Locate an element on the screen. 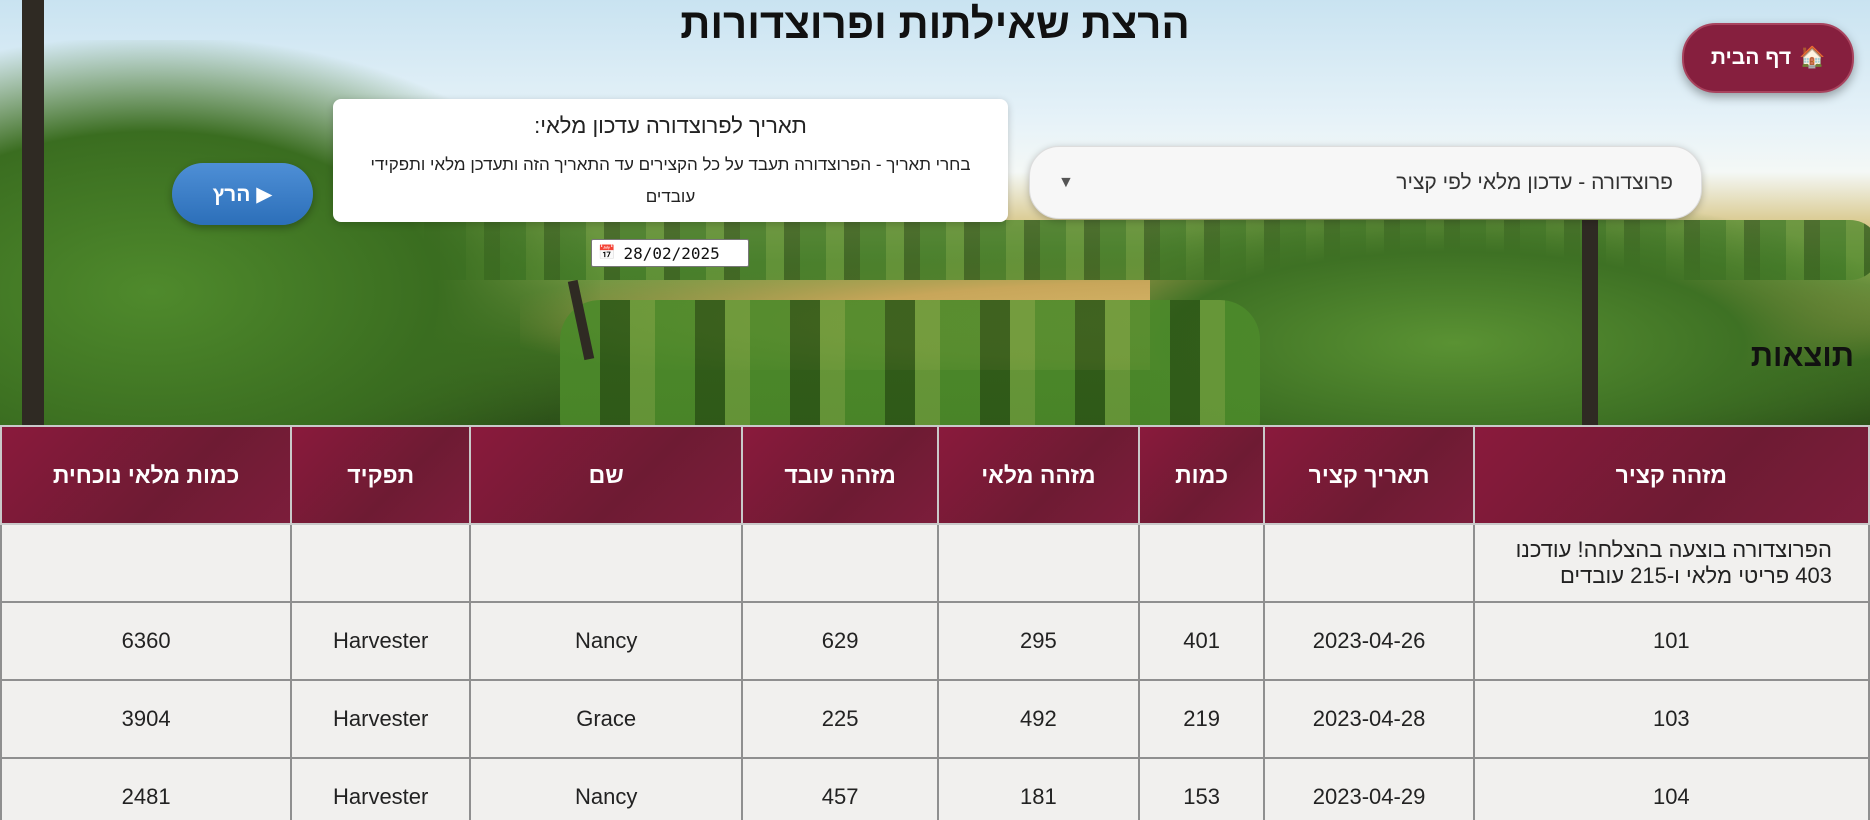 This screenshot has height=820, width=1870. home-button: 🏠 דף הבית is located at coordinates (1768, 58).